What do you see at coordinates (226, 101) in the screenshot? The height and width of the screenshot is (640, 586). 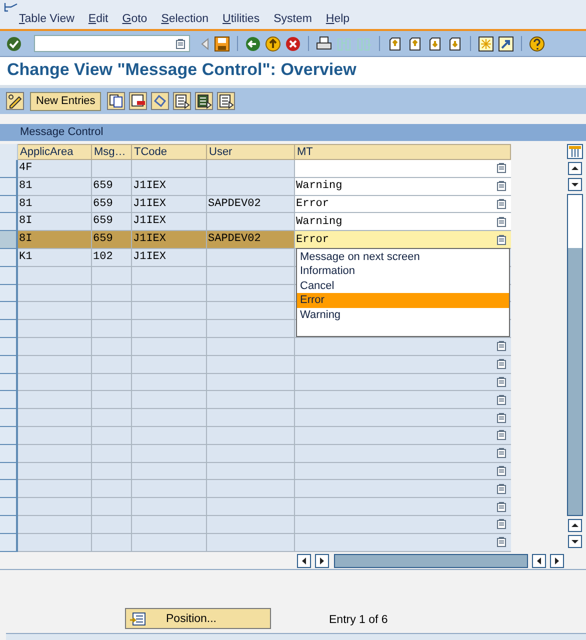 I see `deselect-all-icon` at bounding box center [226, 101].